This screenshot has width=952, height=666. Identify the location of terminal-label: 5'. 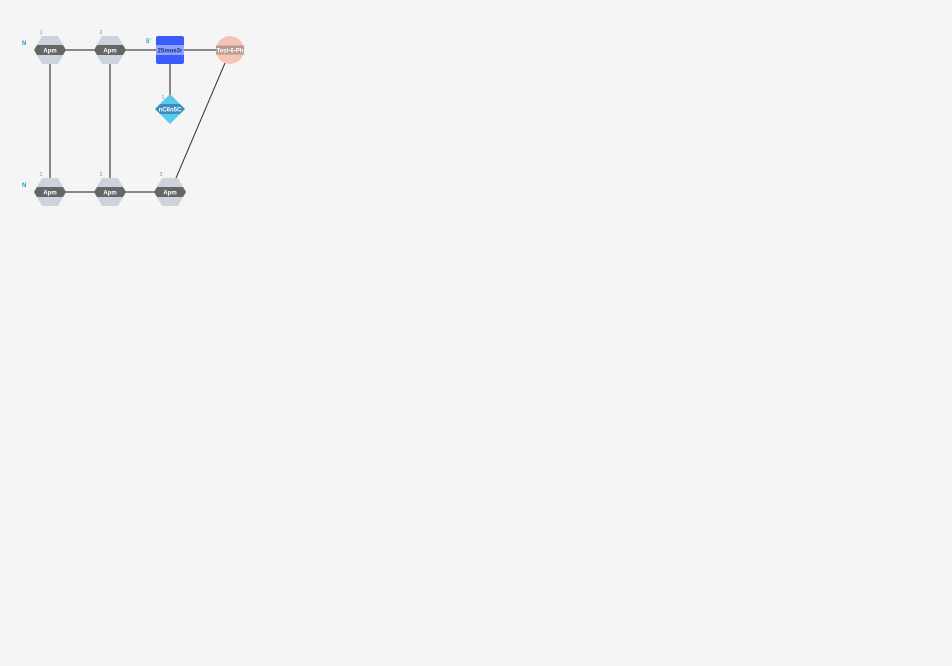
(148, 42).